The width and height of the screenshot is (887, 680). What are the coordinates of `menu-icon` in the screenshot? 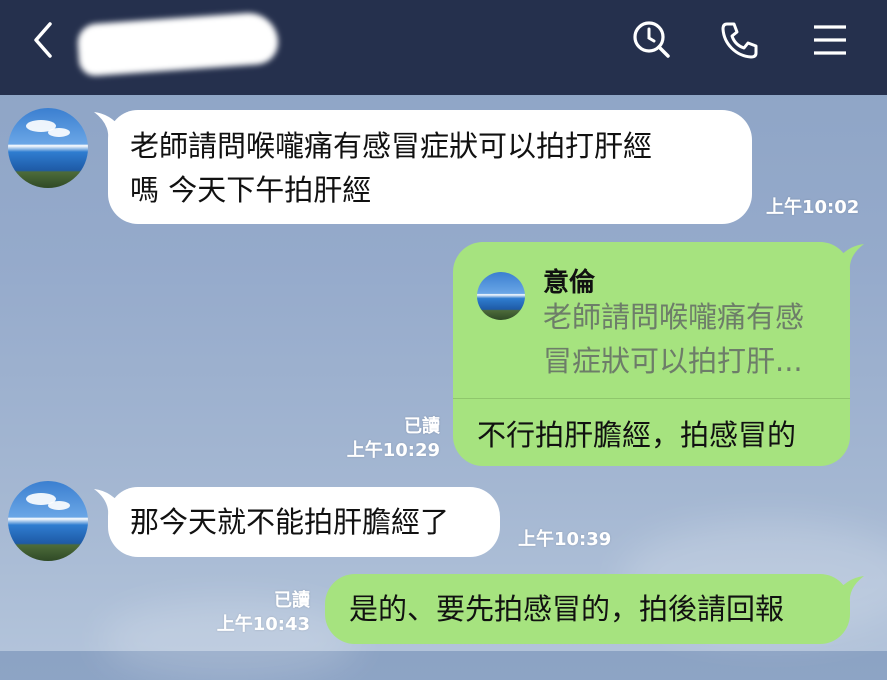 It's located at (830, 40).